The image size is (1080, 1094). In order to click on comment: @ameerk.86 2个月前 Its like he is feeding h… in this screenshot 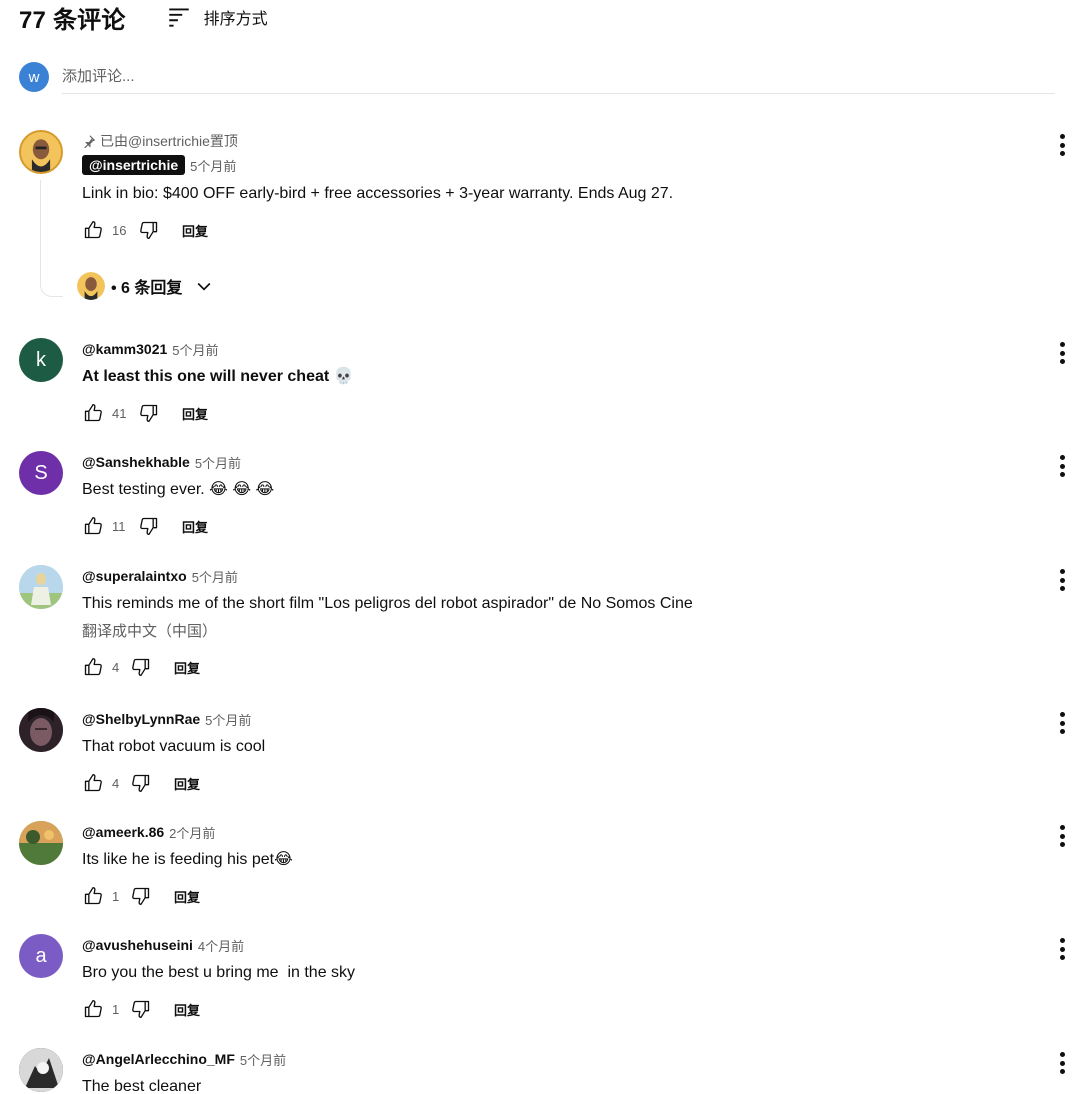, I will do `click(544, 866)`.